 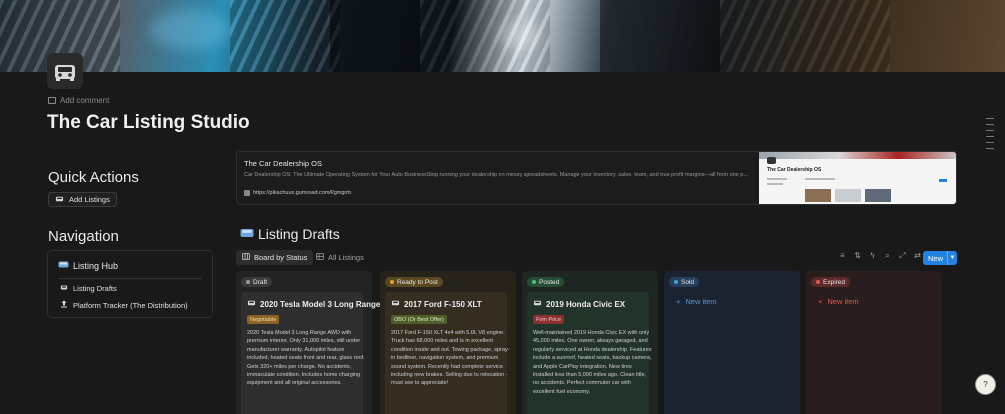 What do you see at coordinates (320, 304) in the screenshot?
I see `card-title-text: 2020 Tesla Model 3 Long Range` at bounding box center [320, 304].